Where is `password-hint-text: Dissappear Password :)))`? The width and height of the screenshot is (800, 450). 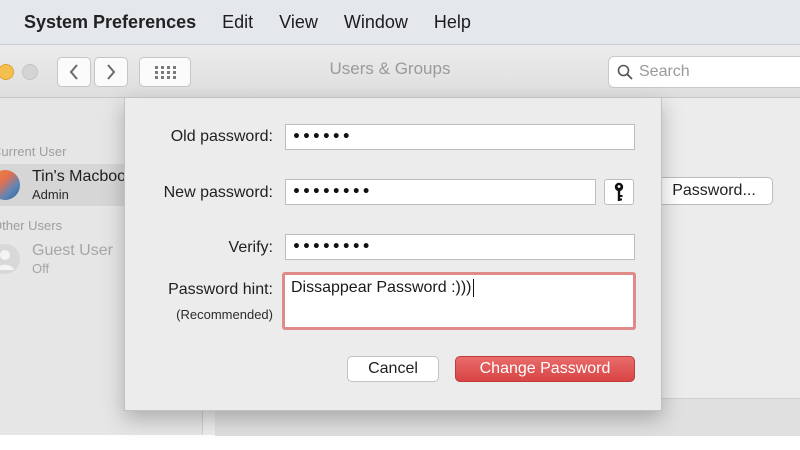 password-hint-text: Dissappear Password :))) is located at coordinates (381, 288).